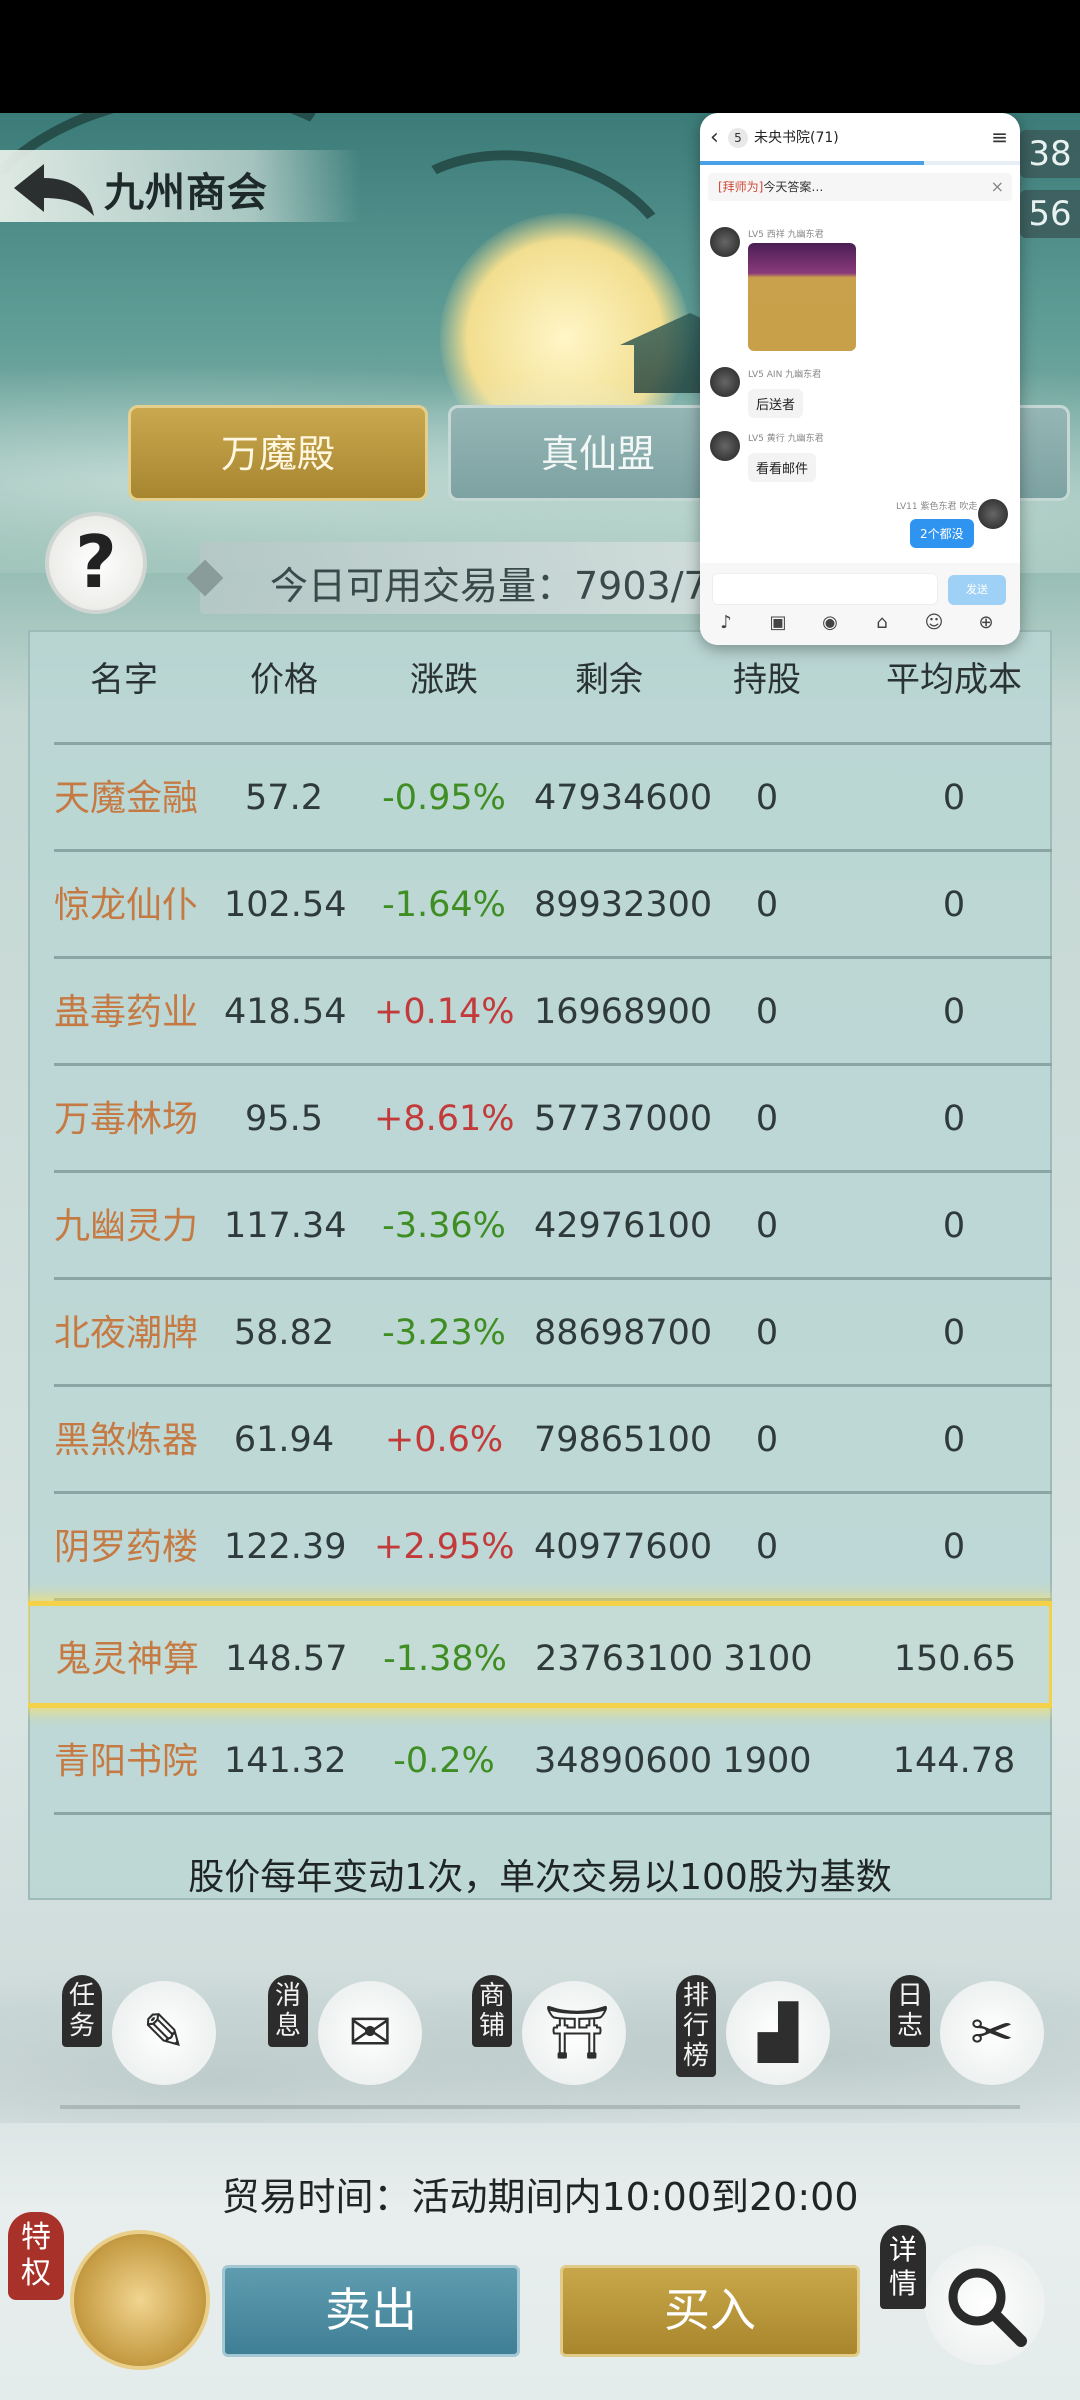  Describe the element at coordinates (126, 1012) in the screenshot. I see `stock-name: 蛊毒药业` at that location.